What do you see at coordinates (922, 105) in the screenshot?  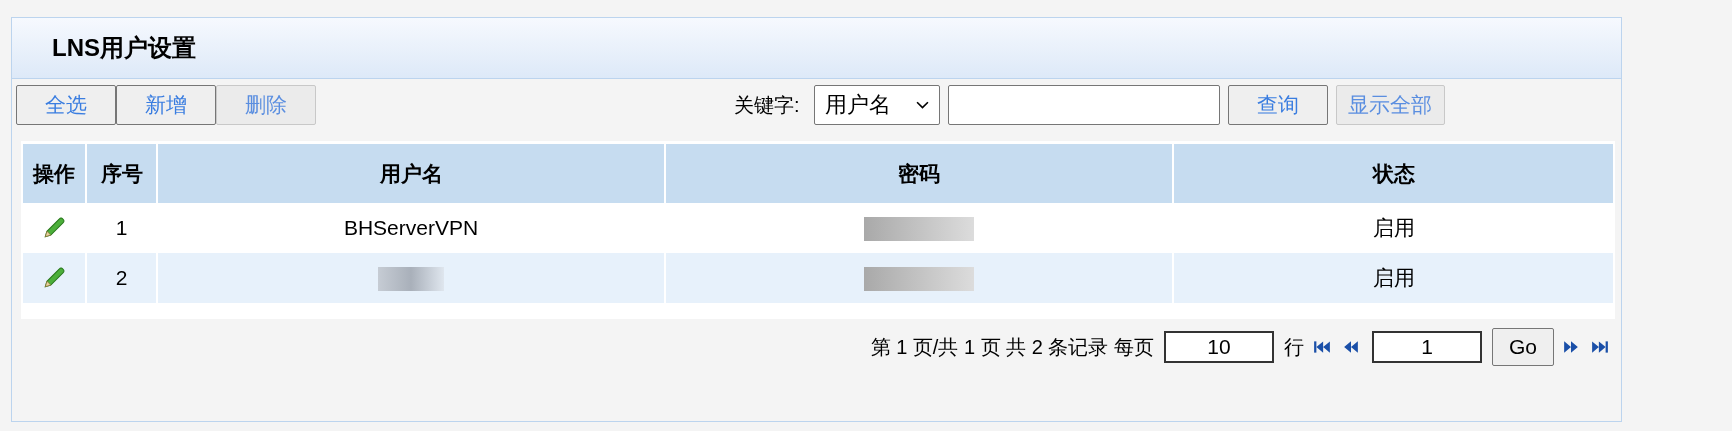 I see `chevron-icon` at bounding box center [922, 105].